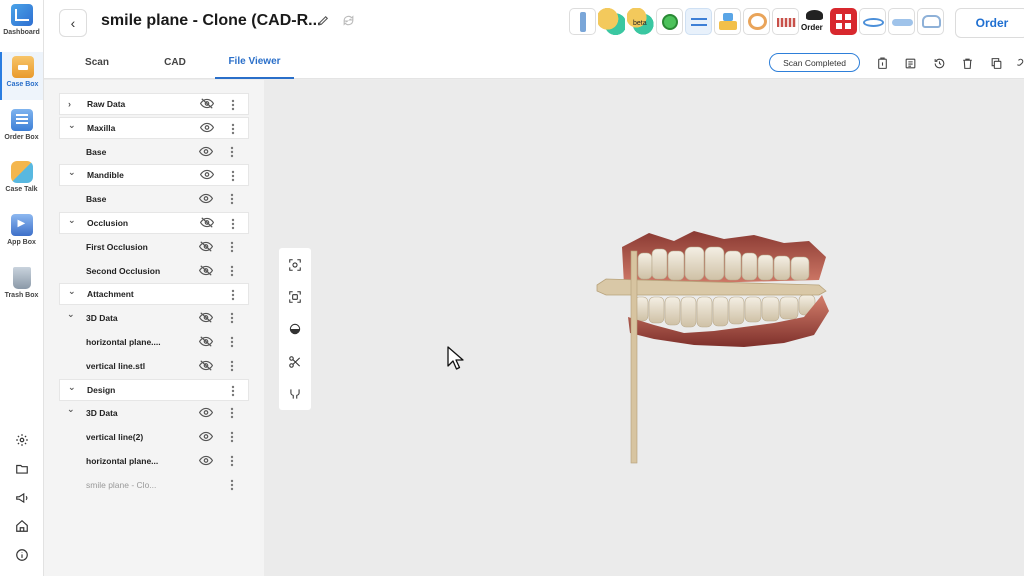  Describe the element at coordinates (21, 181) in the screenshot. I see `nav-case-talk: Case Talk` at that location.